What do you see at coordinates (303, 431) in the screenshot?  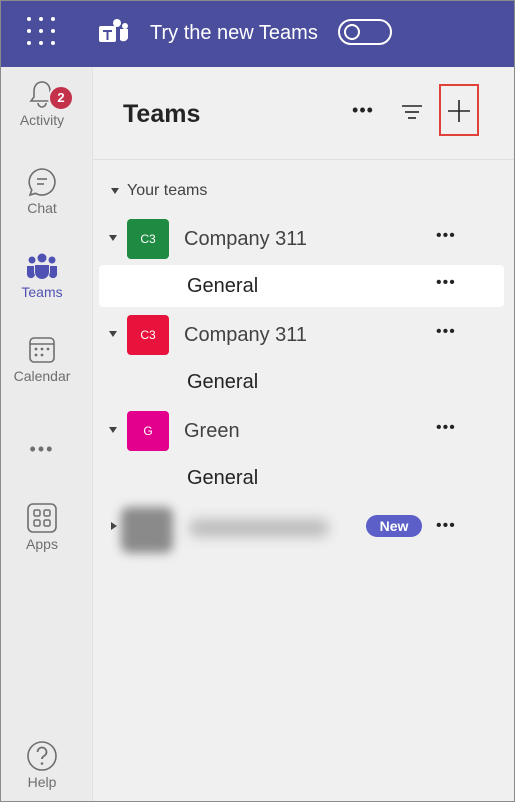 I see `team-row: G Green •••` at bounding box center [303, 431].